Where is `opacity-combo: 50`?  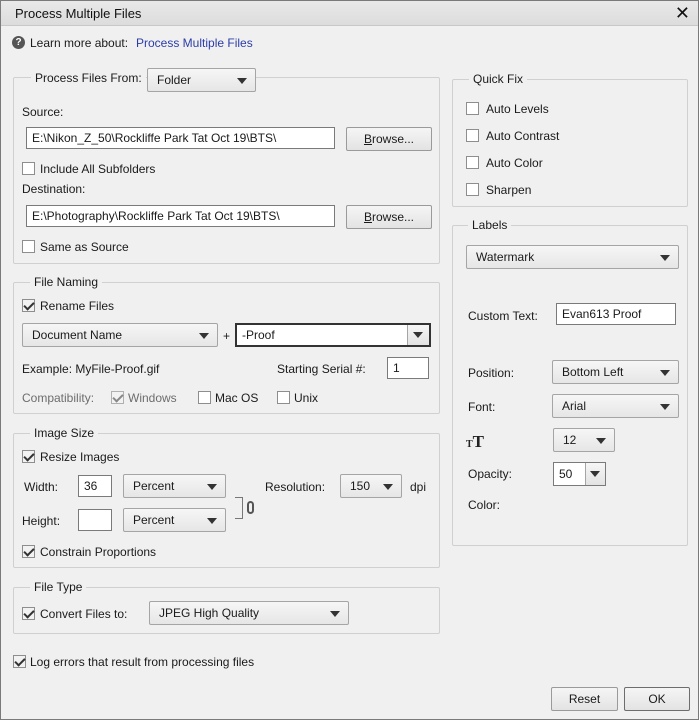 opacity-combo: 50 is located at coordinates (579, 474).